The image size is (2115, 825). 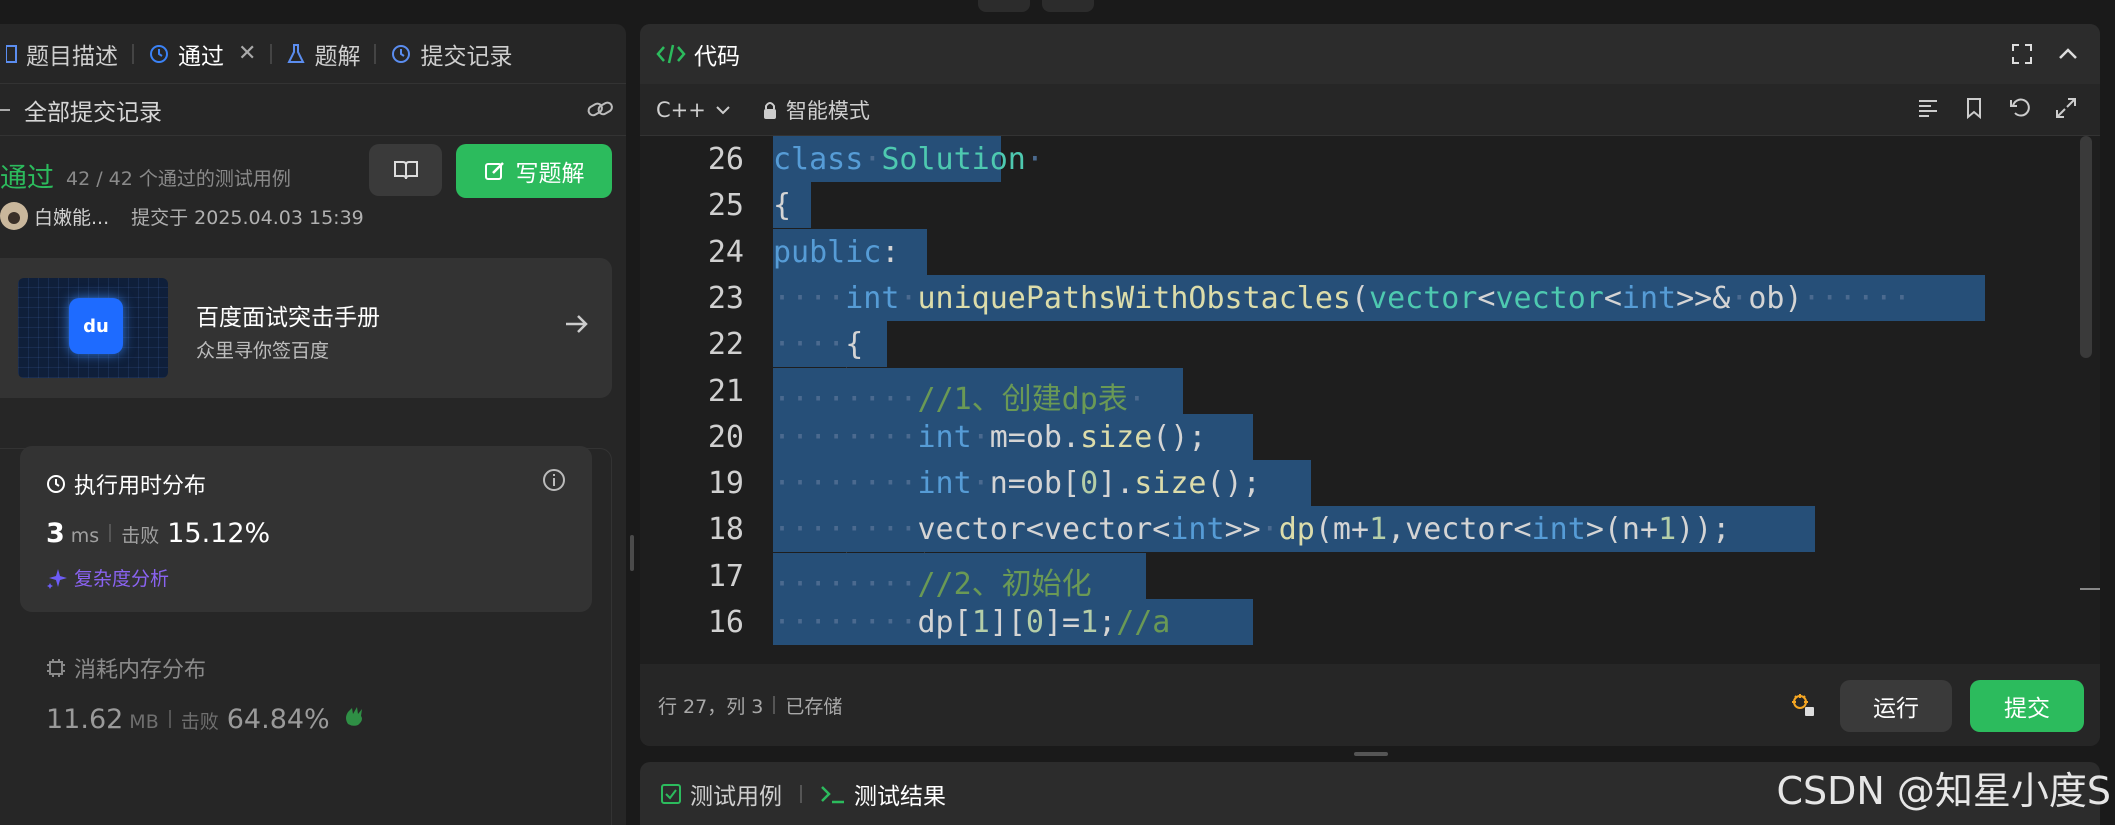 What do you see at coordinates (2020, 108) in the screenshot?
I see `reset-icon` at bounding box center [2020, 108].